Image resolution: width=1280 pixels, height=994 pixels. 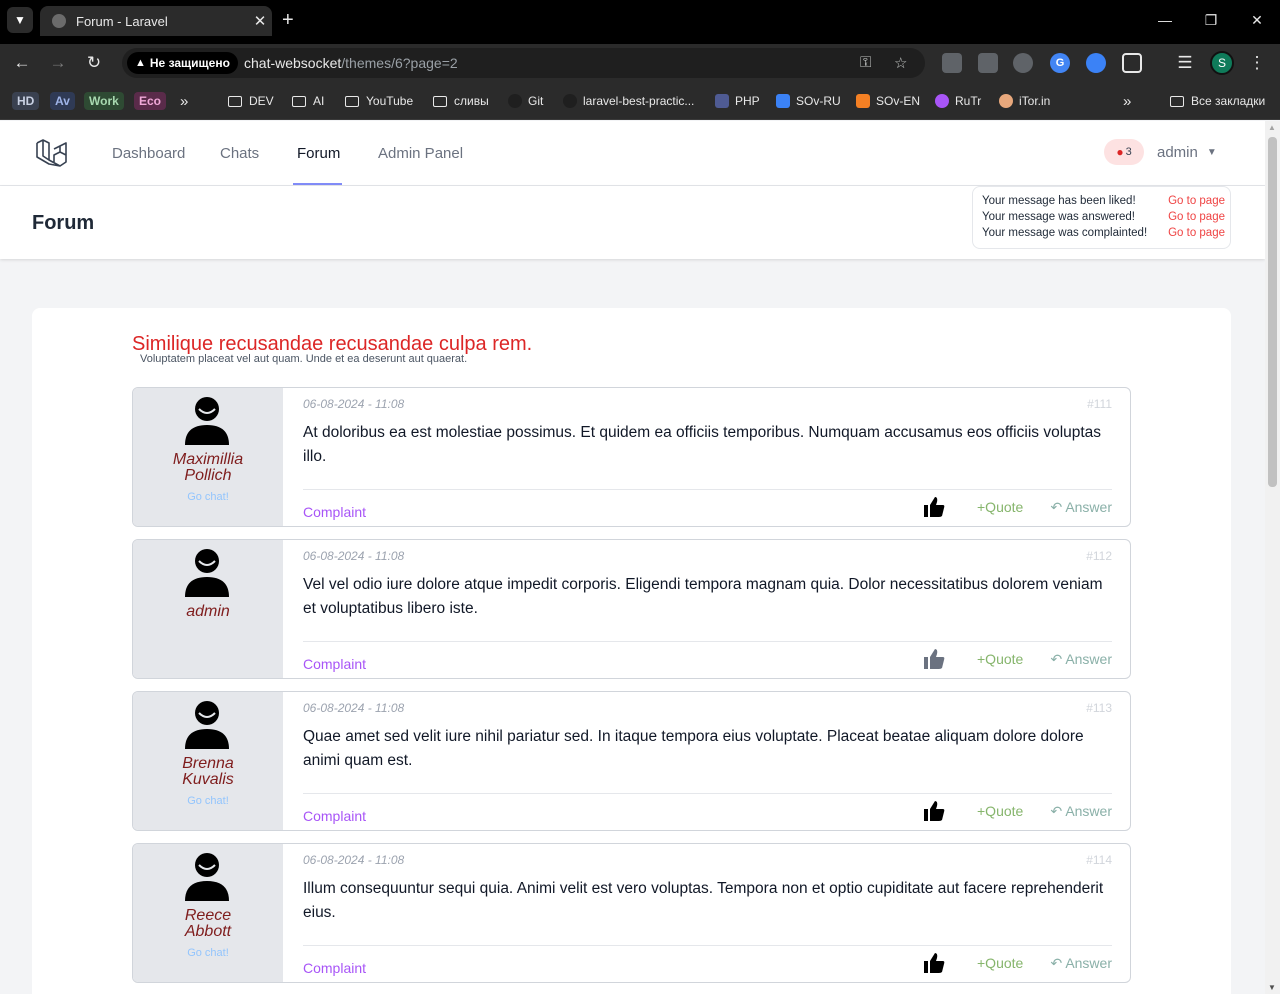 I want to click on media-control-icon: ☰, so click(x=1185, y=63).